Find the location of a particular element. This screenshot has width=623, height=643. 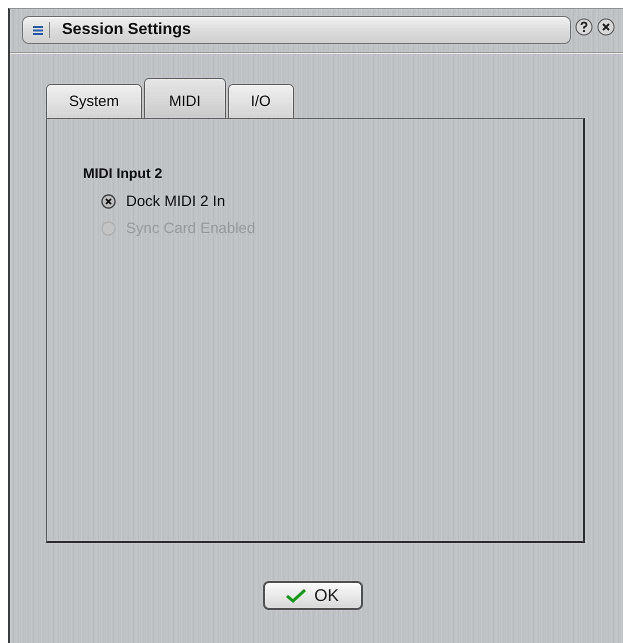

menu-icon is located at coordinates (38, 30).